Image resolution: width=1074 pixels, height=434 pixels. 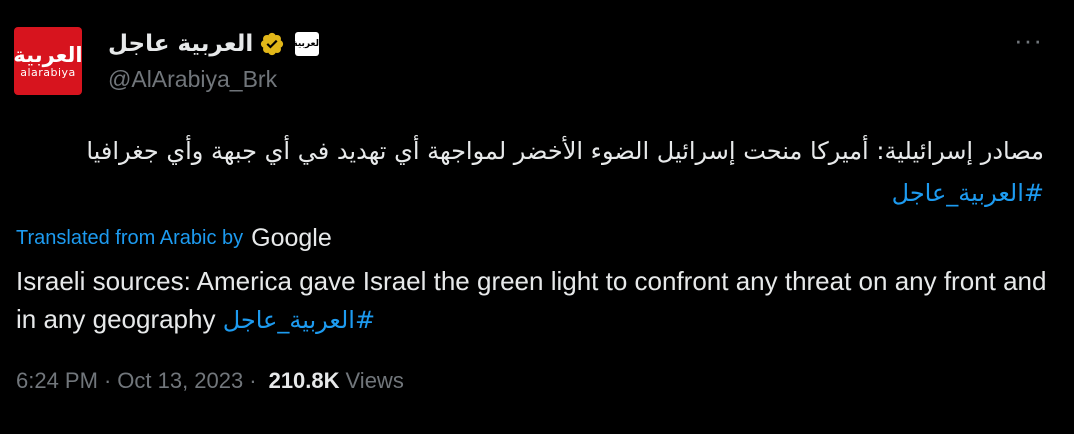 What do you see at coordinates (48, 55) in the screenshot?
I see `avatar-logo-arabic: العربية` at bounding box center [48, 55].